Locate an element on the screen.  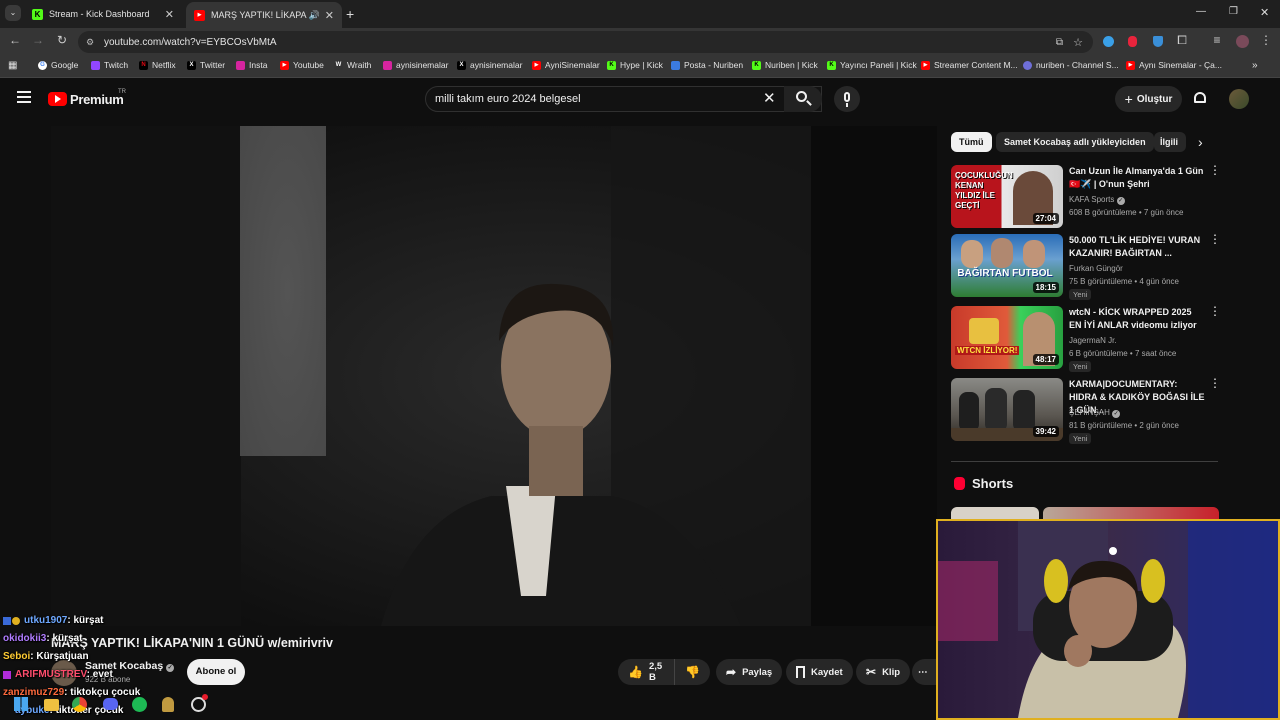
video-duration: 18:15 is located at coordinates (1045, 287).